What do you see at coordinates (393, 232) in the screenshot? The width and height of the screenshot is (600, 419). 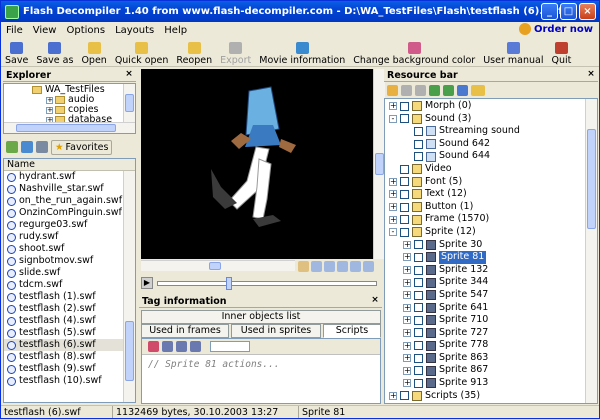 I see `expand-icon: -` at bounding box center [393, 232].